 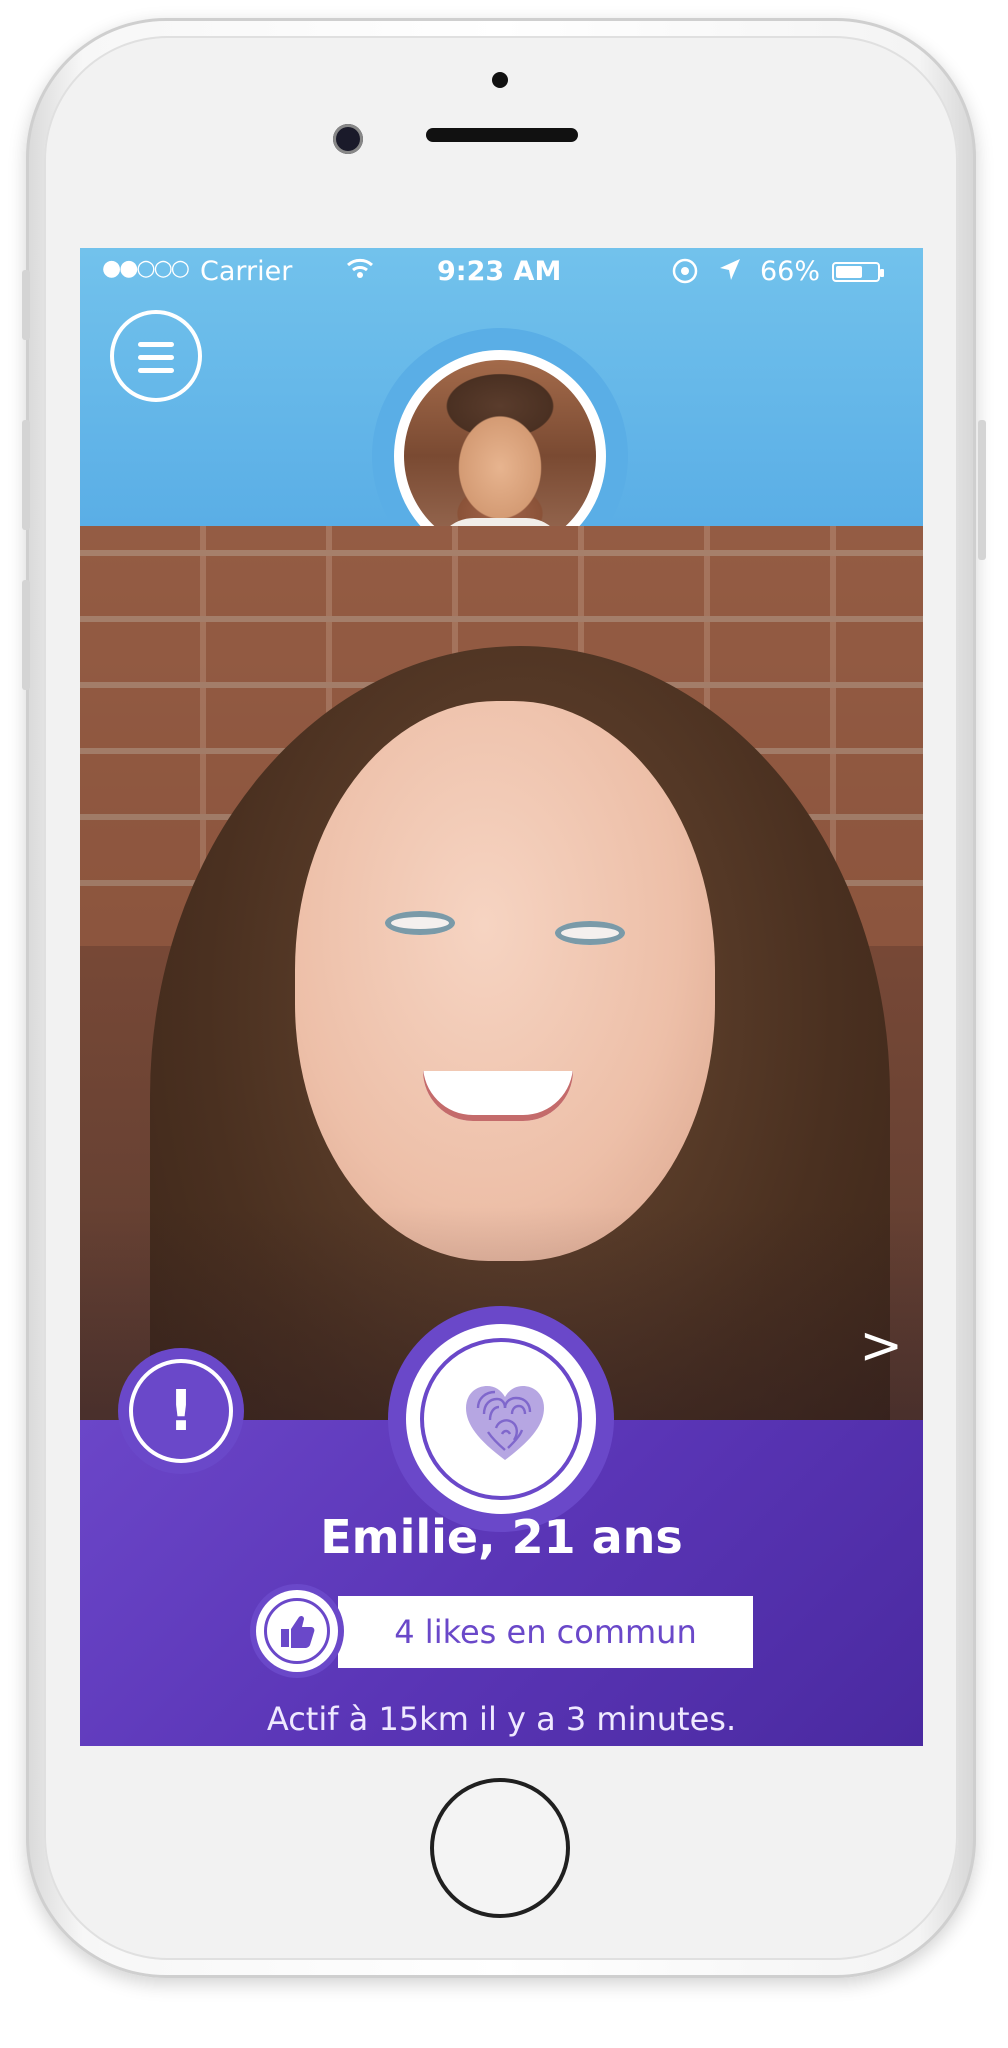 What do you see at coordinates (501, 1537) in the screenshot?
I see `profile-name-age: Emilie, 21 ans` at bounding box center [501, 1537].